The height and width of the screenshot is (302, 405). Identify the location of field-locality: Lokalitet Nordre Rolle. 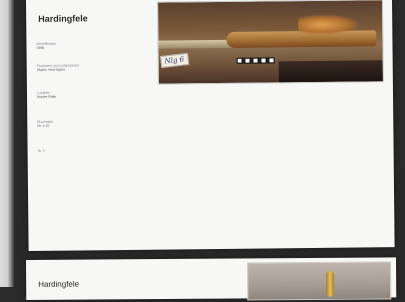
(46, 95).